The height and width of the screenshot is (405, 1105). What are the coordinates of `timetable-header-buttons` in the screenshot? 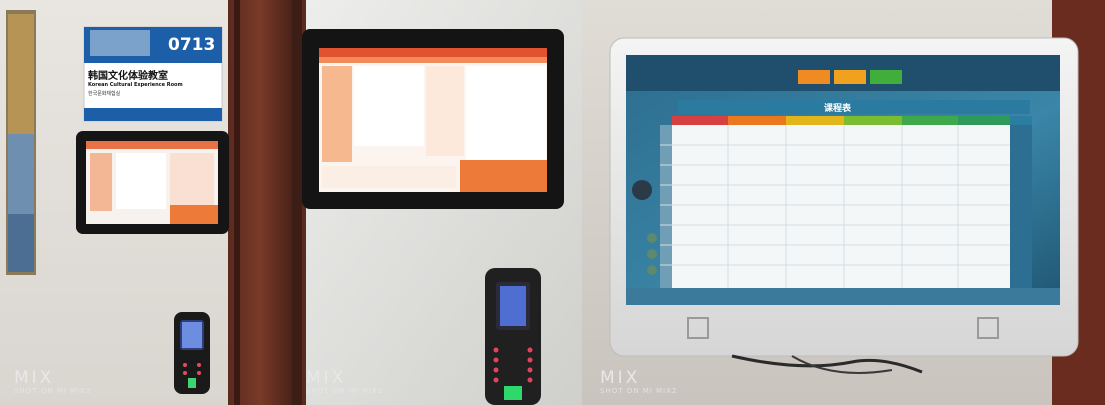 It's located at (853, 78).